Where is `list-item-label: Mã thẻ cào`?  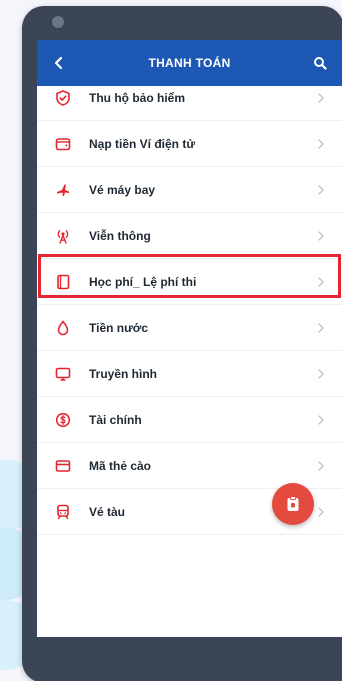 list-item-label: Mã thẻ cào is located at coordinates (120, 465).